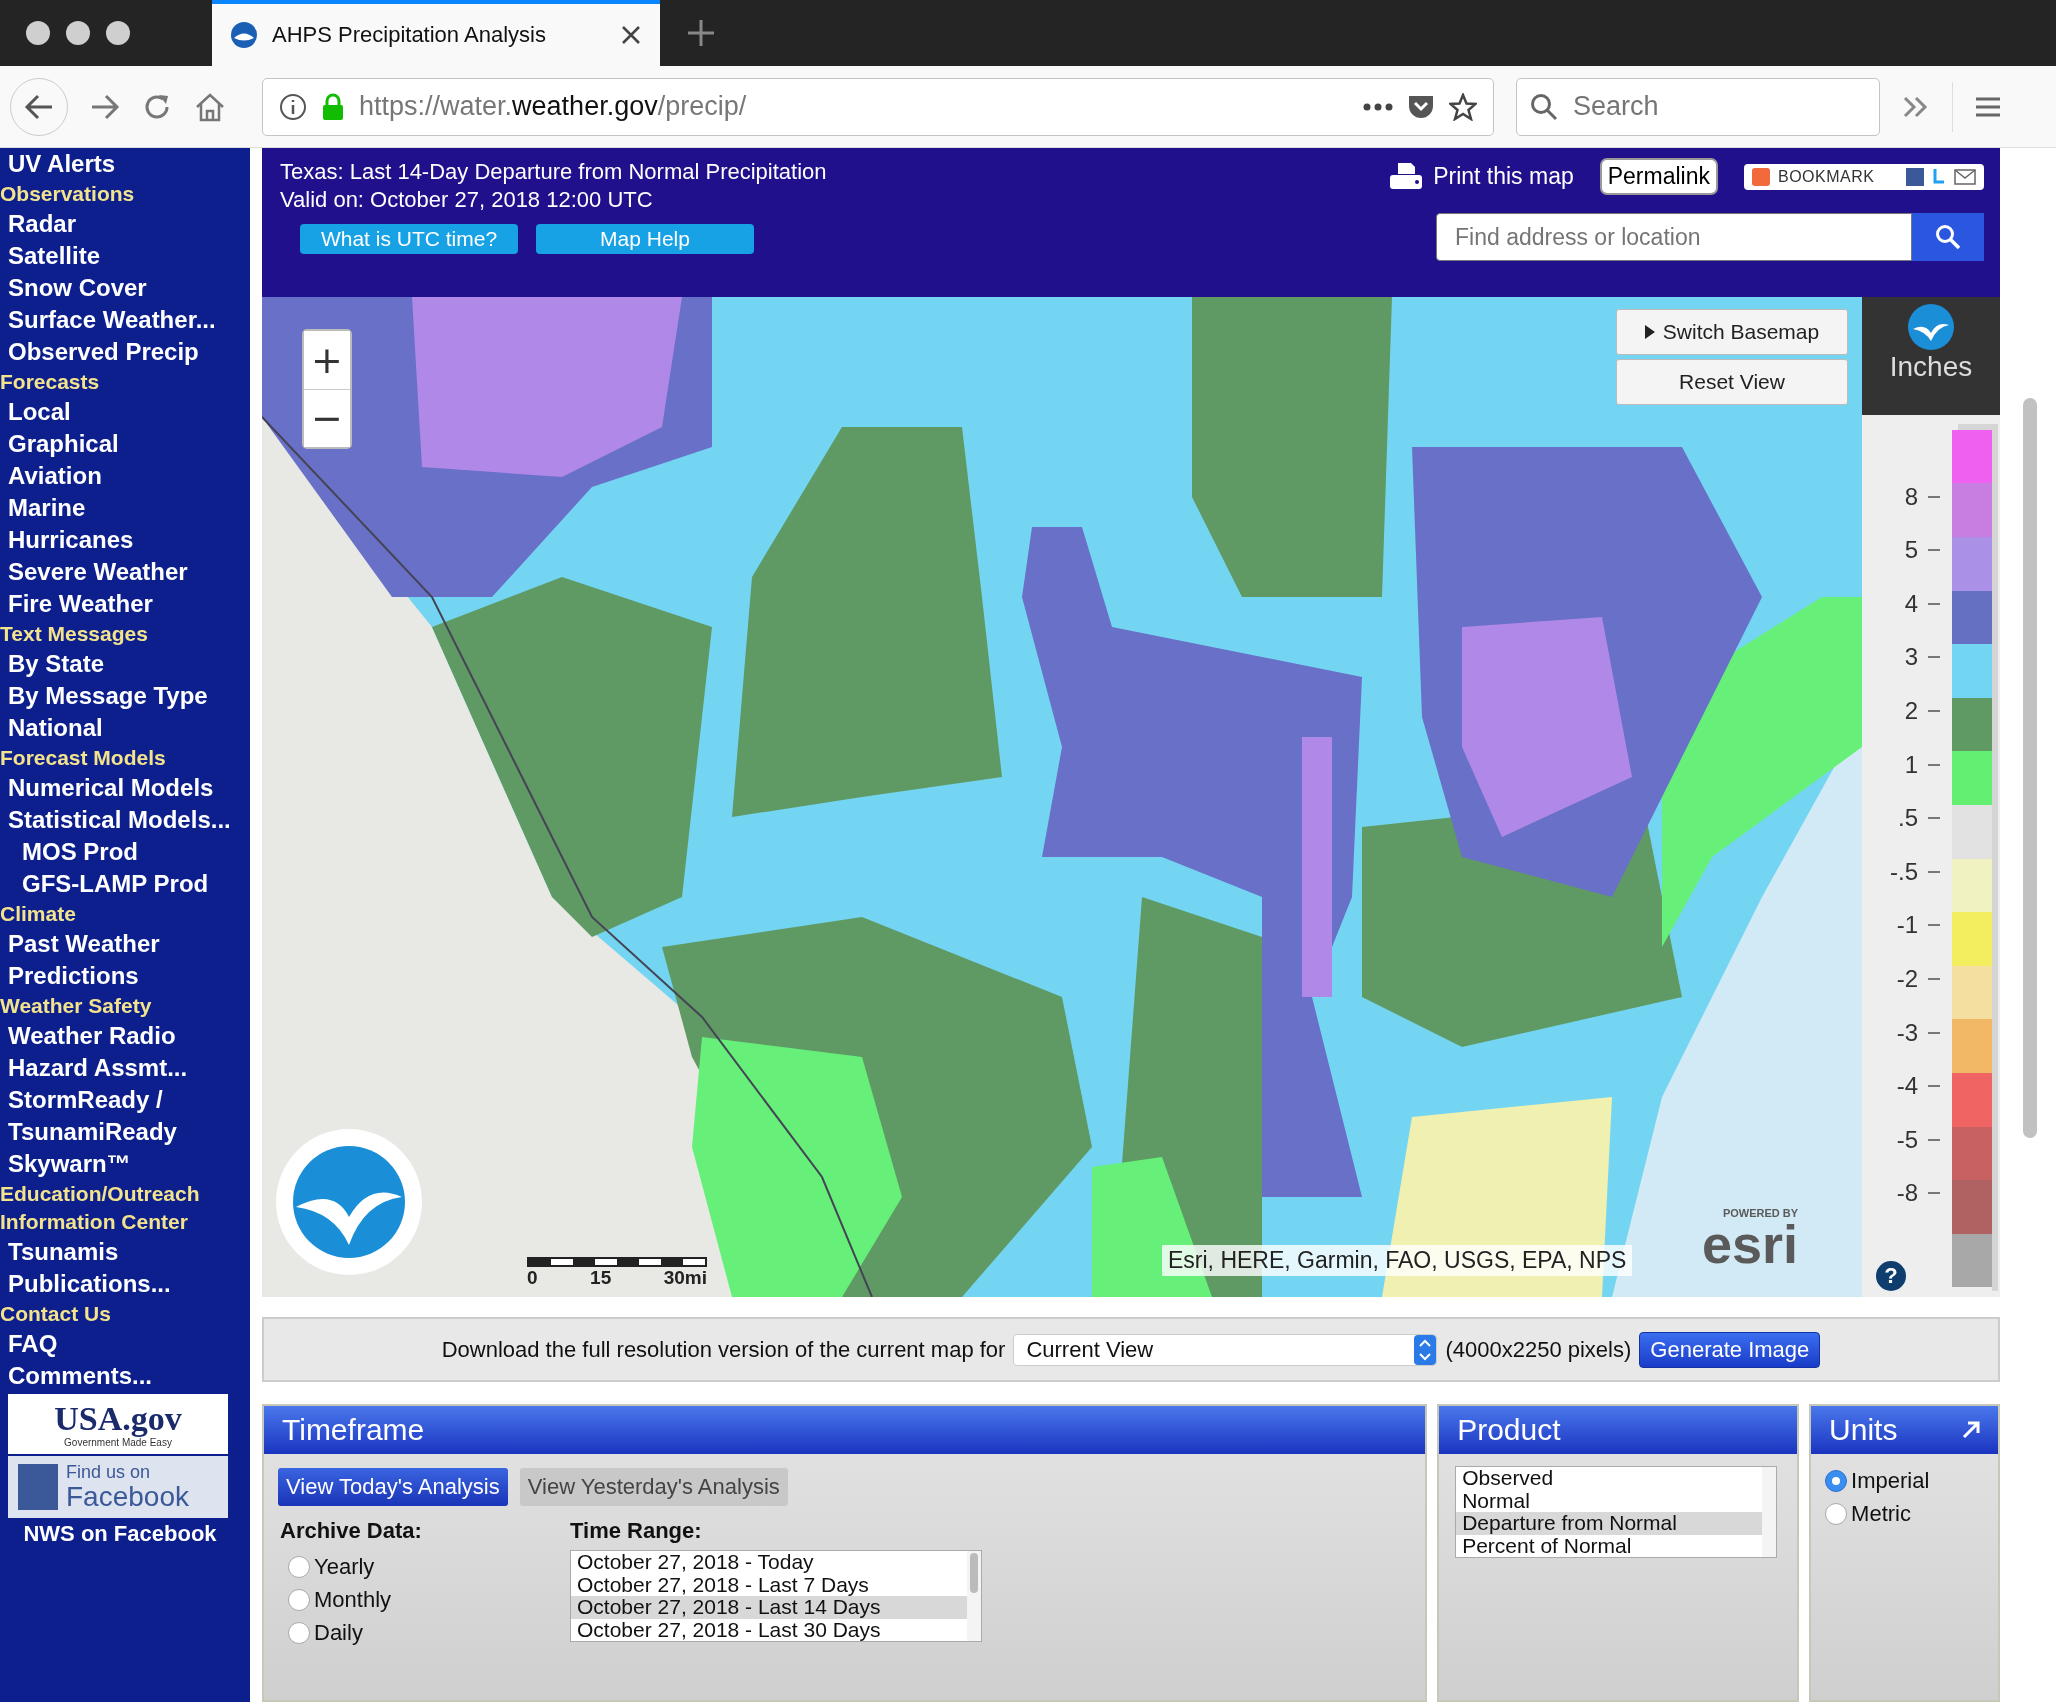  Describe the element at coordinates (125, 758) in the screenshot. I see `sidebar-section-link: Forecast Models` at that location.